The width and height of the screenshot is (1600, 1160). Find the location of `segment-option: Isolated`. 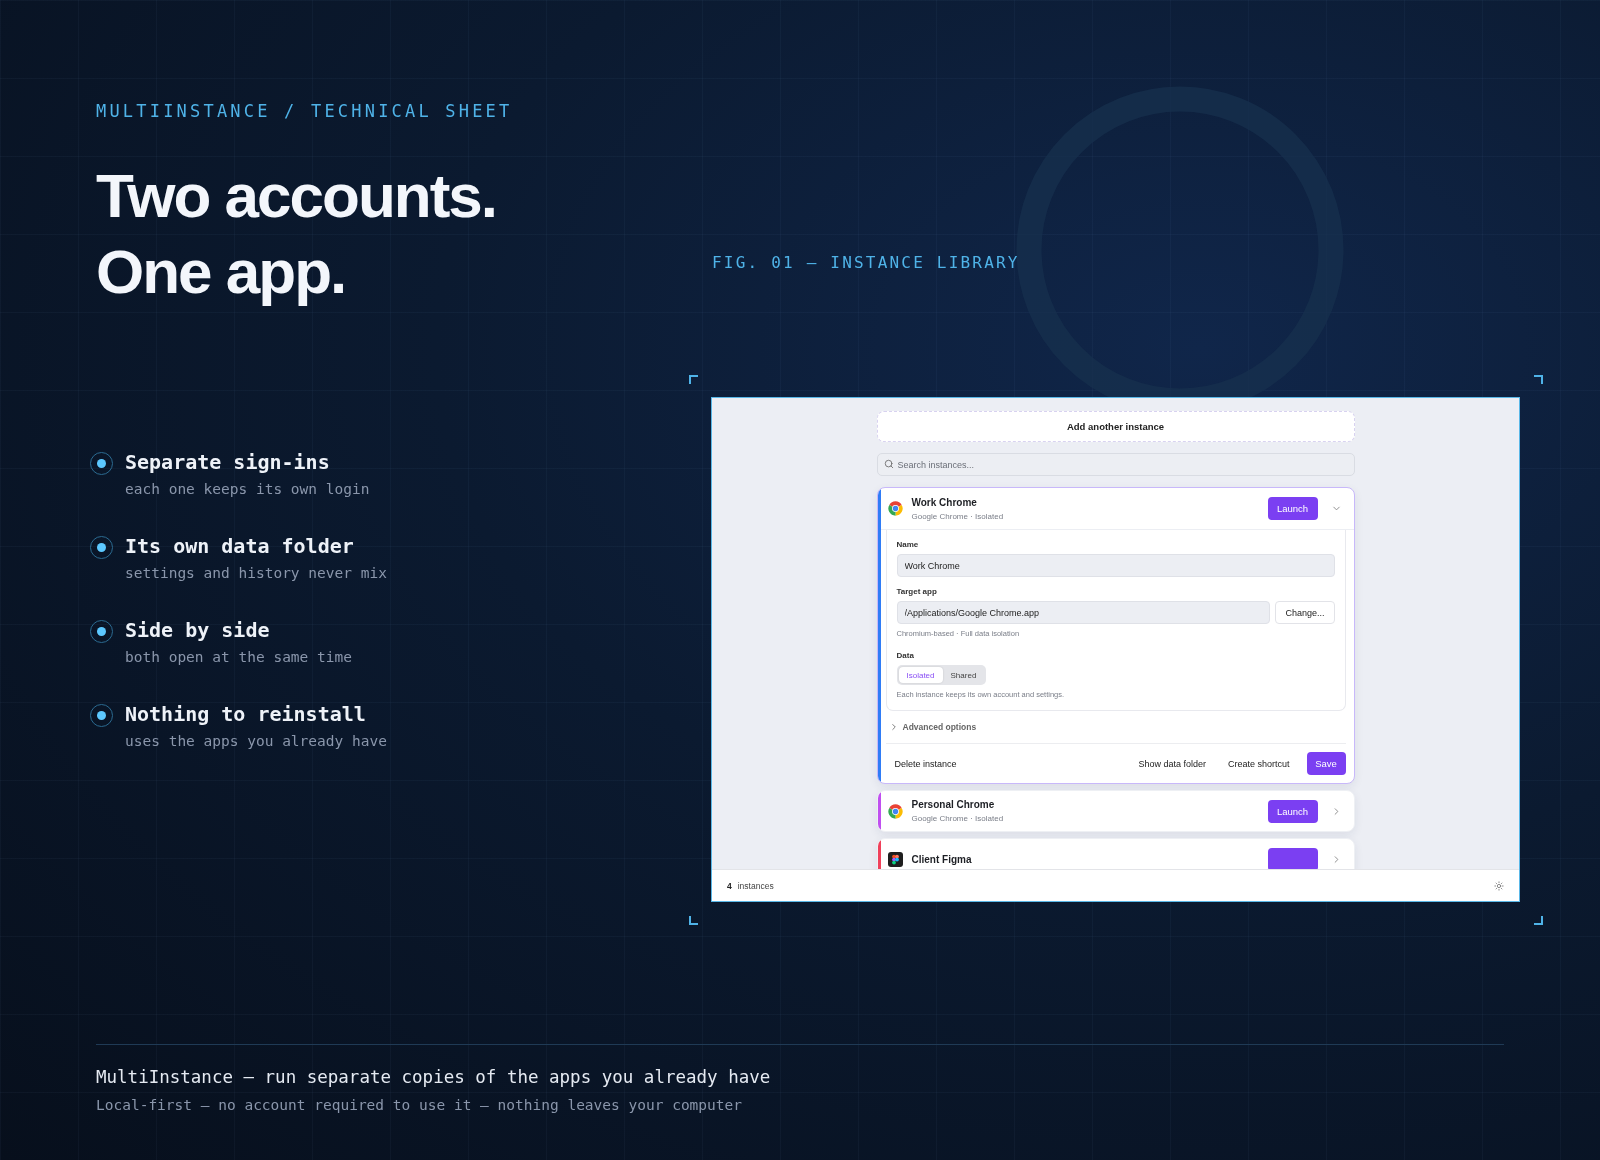

segment-option: Isolated is located at coordinates (920, 675).